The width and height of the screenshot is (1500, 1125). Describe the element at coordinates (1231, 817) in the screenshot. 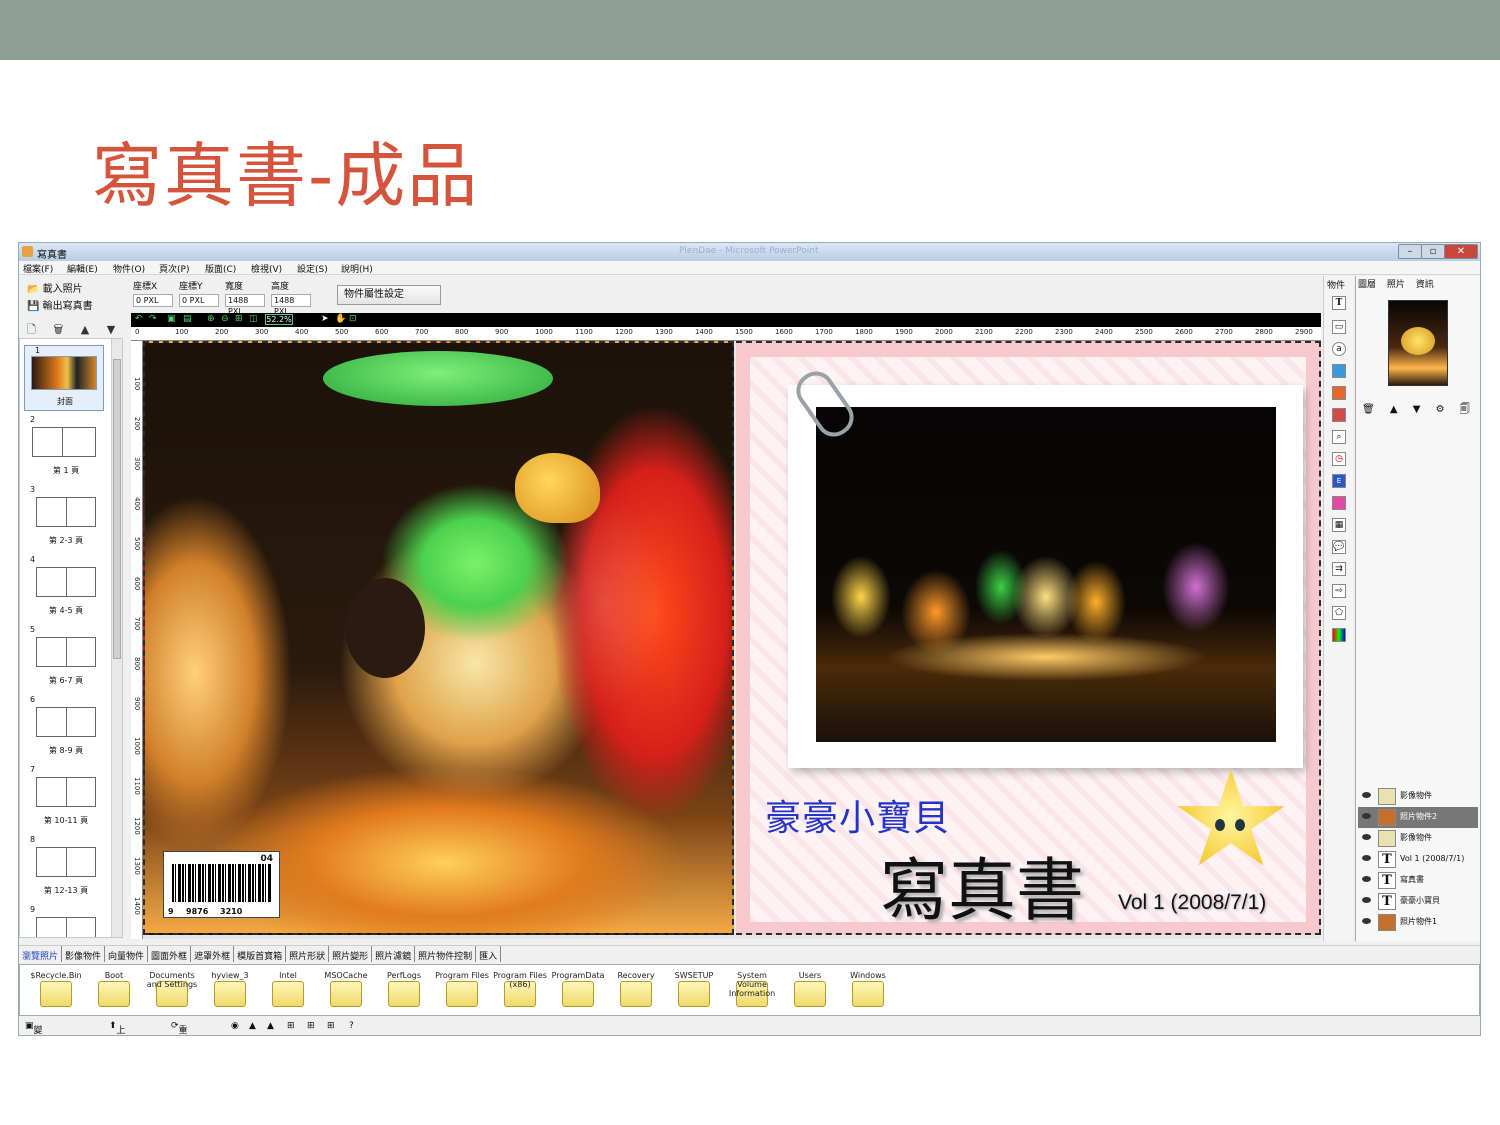

I see `smiling-star-icon` at that location.